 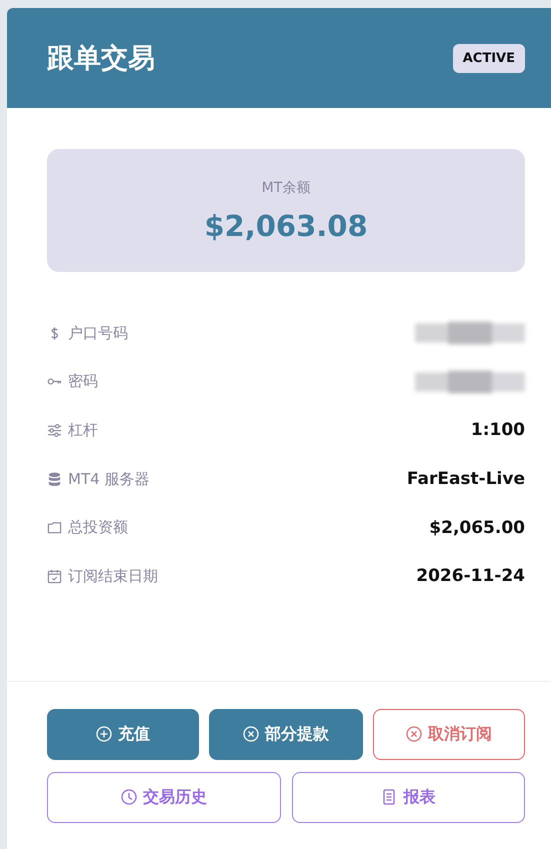 I want to click on calendar-icon, so click(x=54, y=576).